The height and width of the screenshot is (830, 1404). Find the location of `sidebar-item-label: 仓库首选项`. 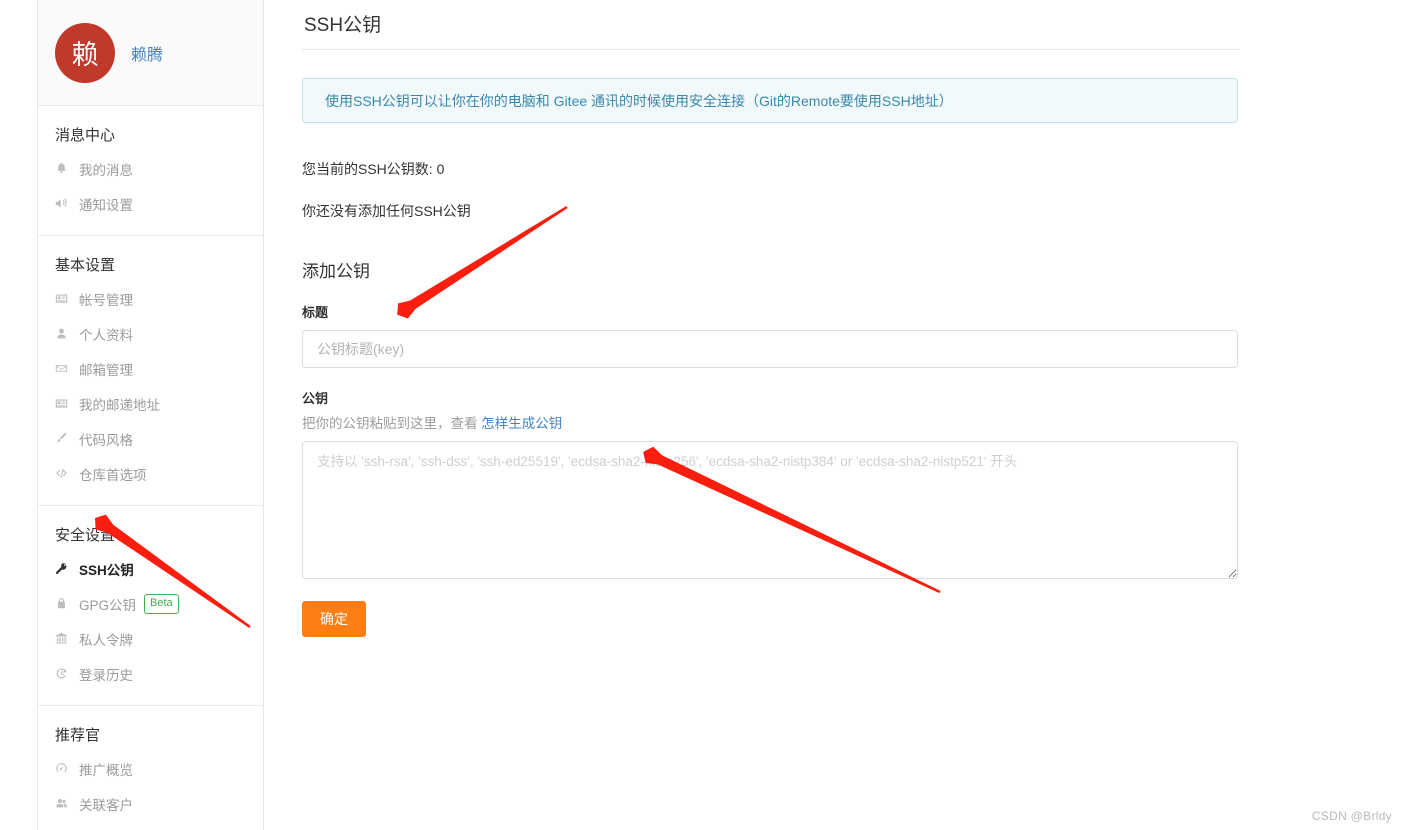

sidebar-item-label: 仓库首选项 is located at coordinates (113, 475).